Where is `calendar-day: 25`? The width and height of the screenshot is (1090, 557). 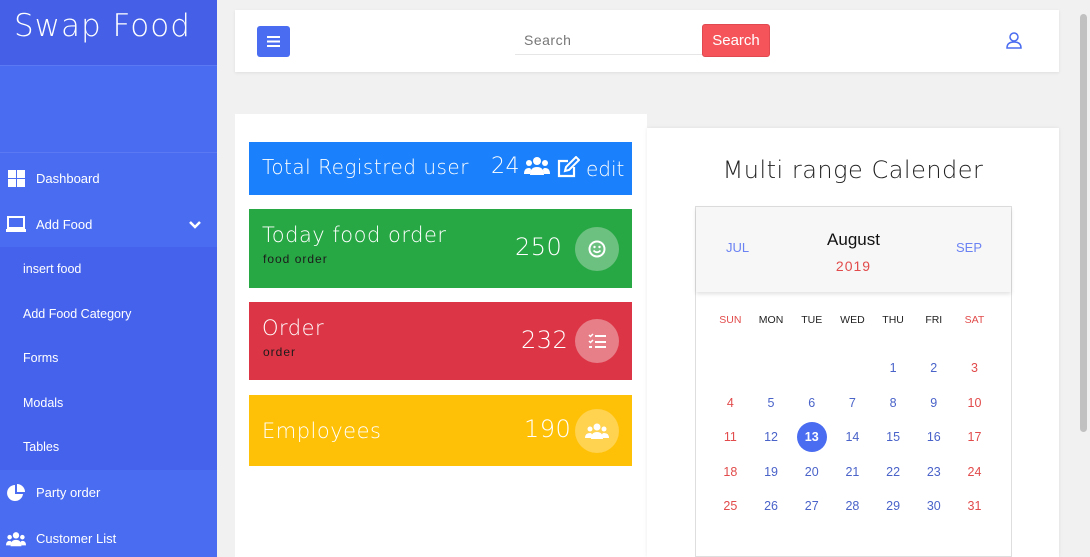
calendar-day: 25 is located at coordinates (730, 506).